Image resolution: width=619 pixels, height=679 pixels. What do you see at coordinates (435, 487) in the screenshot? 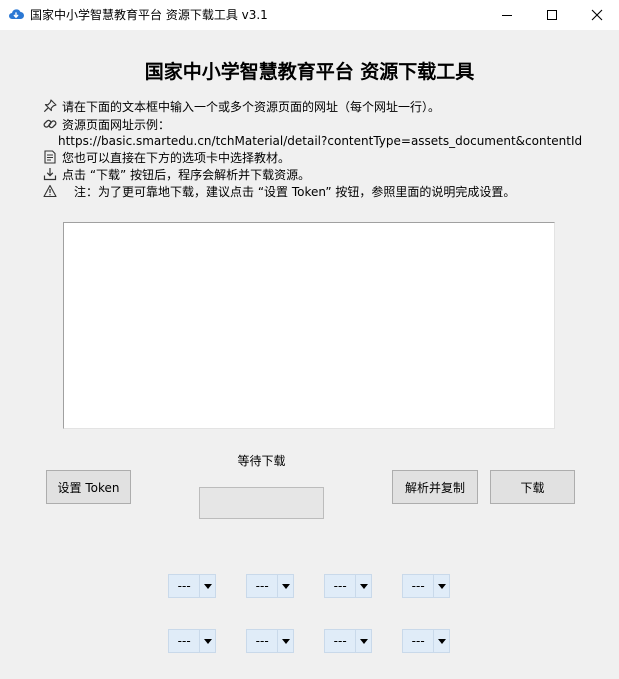
I see `parse-copy-button: 解析并复制` at bounding box center [435, 487].